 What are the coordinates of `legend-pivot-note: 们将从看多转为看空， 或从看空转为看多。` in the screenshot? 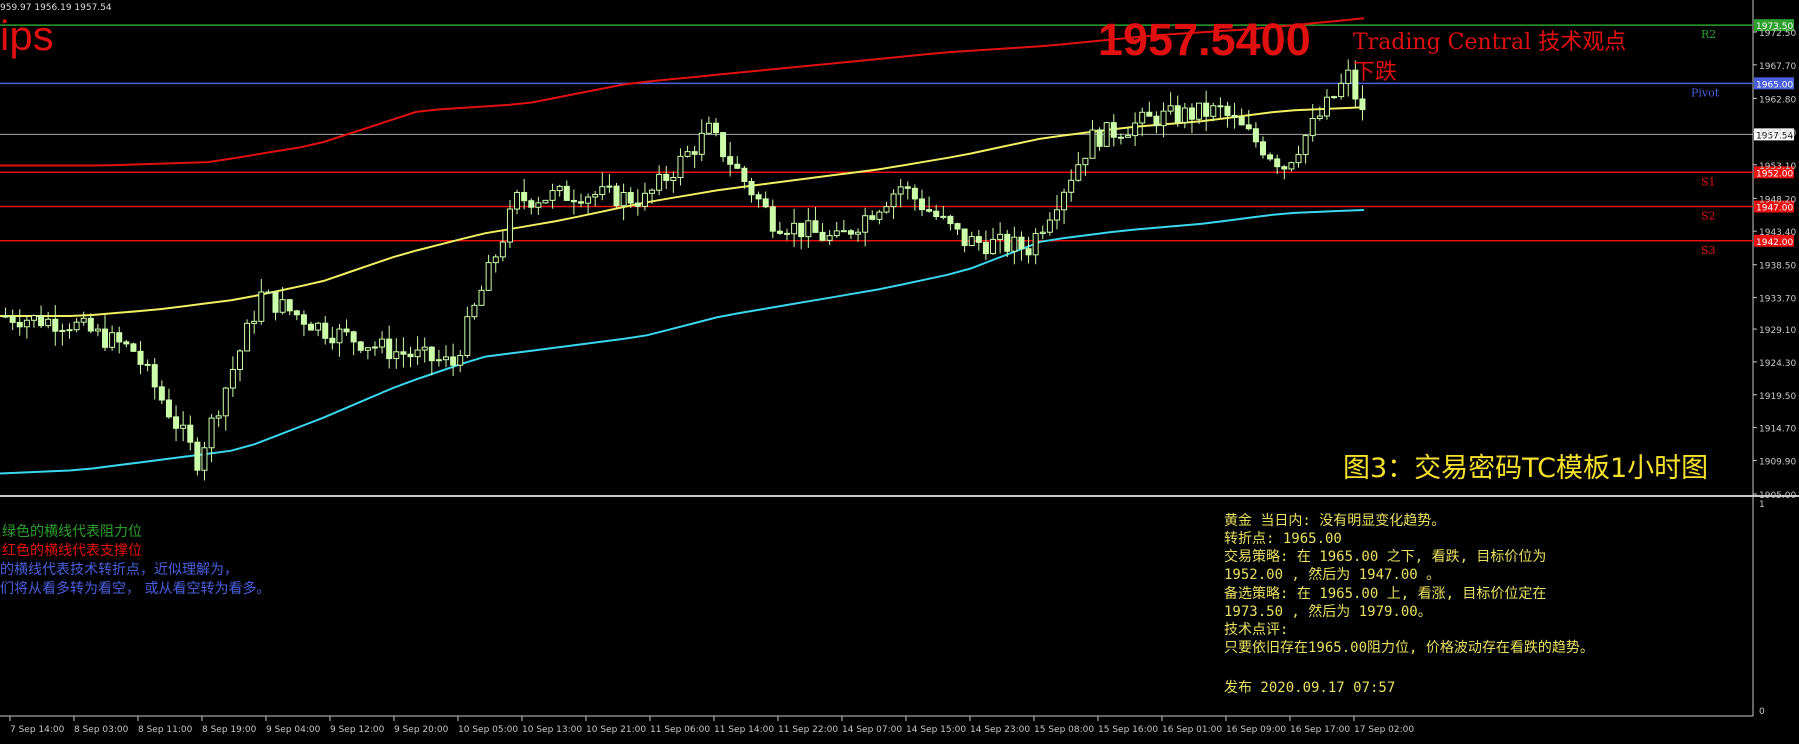 It's located at (135, 589).